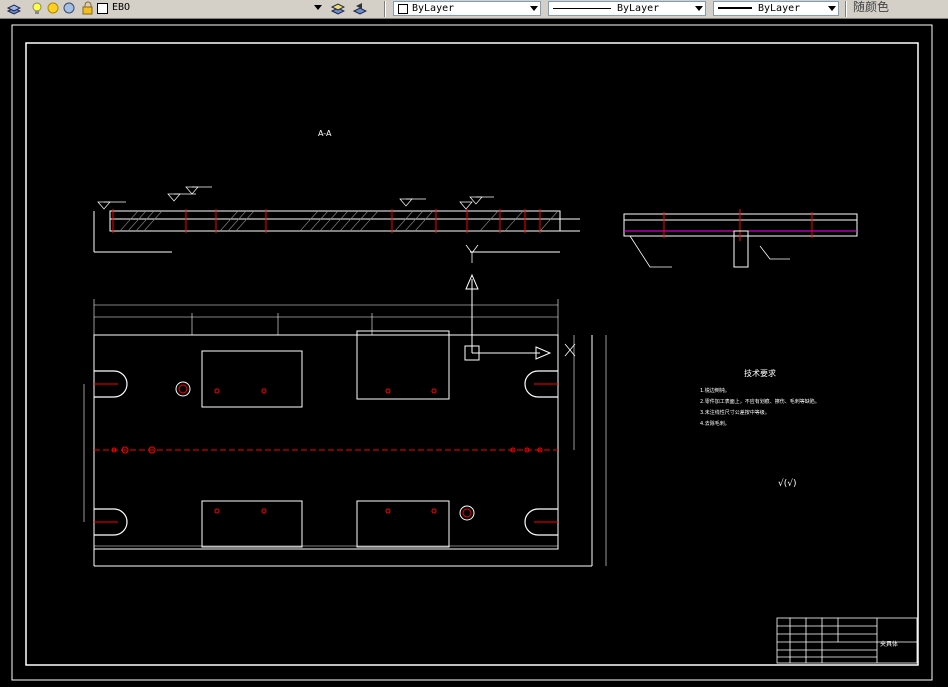  I want to click on plot-style-control: 随颜色, so click(899, 8).